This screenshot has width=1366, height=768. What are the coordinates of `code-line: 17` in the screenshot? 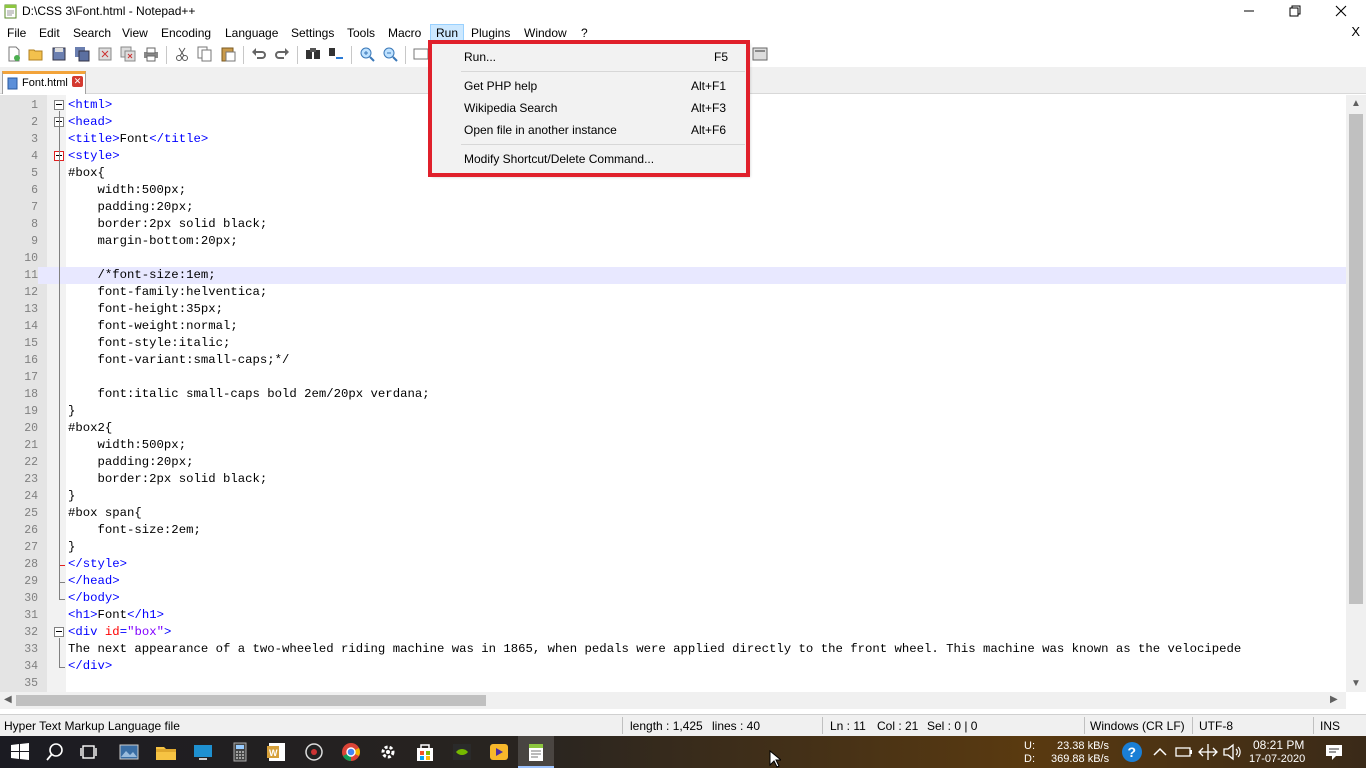 It's located at (673, 377).